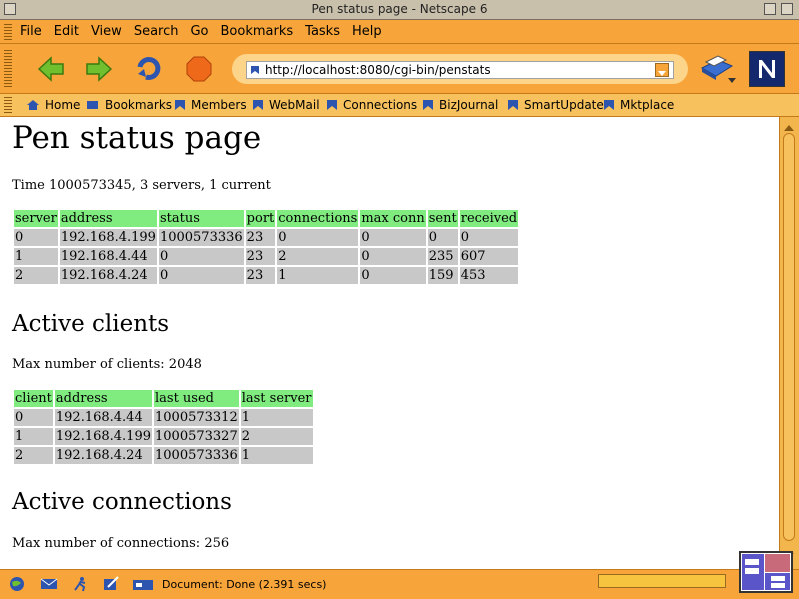  Describe the element at coordinates (63, 105) in the screenshot. I see `personal-item-label: Home` at that location.